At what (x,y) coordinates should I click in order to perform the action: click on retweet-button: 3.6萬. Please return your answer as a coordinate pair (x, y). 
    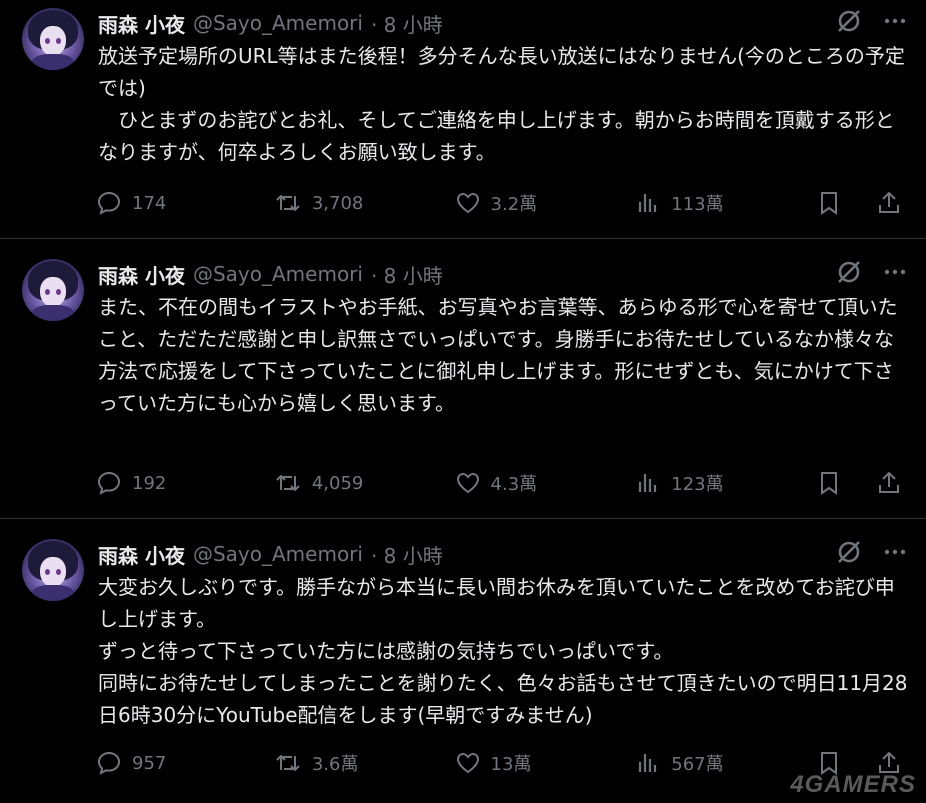
    Looking at the image, I should click on (364, 763).